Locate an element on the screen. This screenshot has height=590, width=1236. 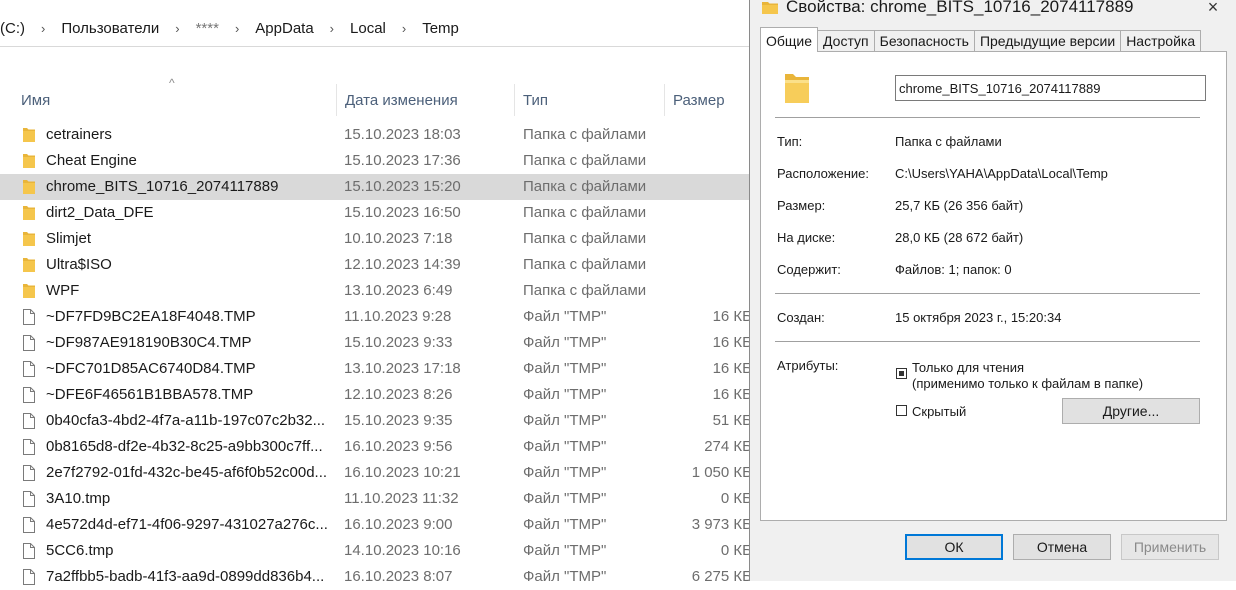
file-row: 5CC6.tmp 14.10.2023 10:16 Файл "TMP" 0 КБ is located at coordinates (380, 551).